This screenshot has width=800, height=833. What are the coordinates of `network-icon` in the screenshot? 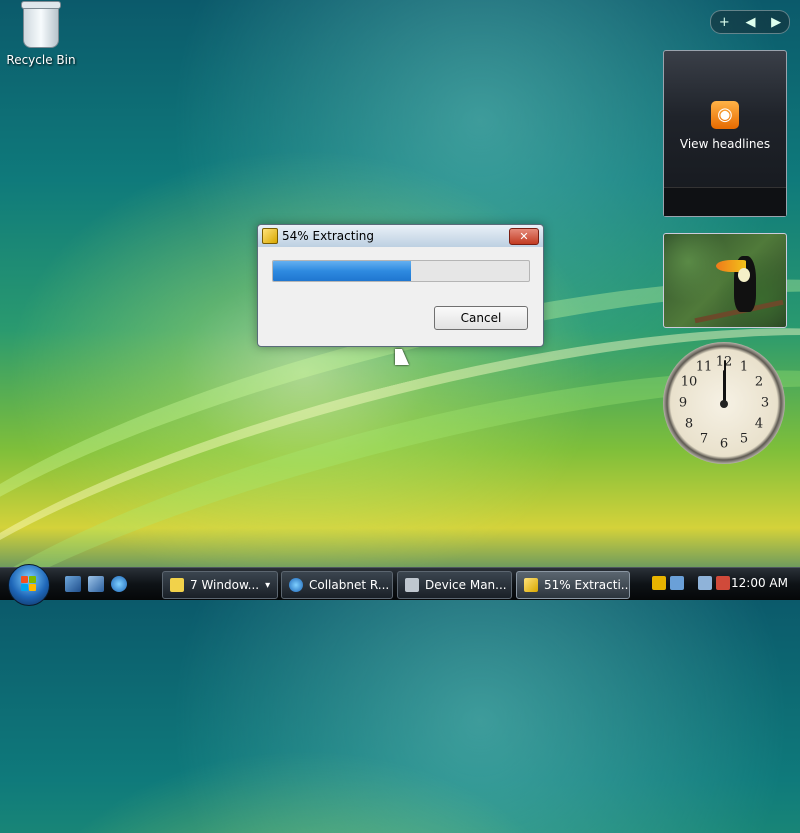 It's located at (677, 583).